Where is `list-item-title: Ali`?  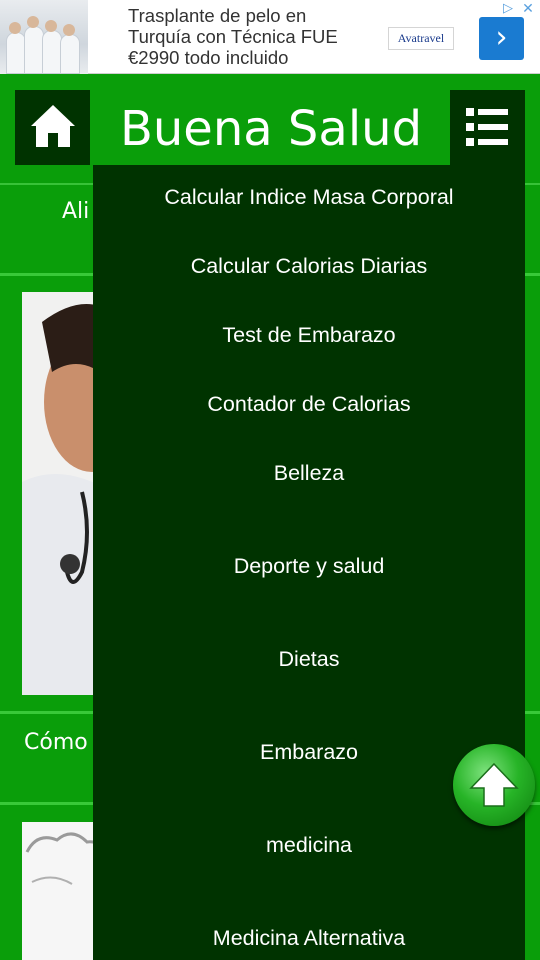 list-item-title: Ali is located at coordinates (76, 211).